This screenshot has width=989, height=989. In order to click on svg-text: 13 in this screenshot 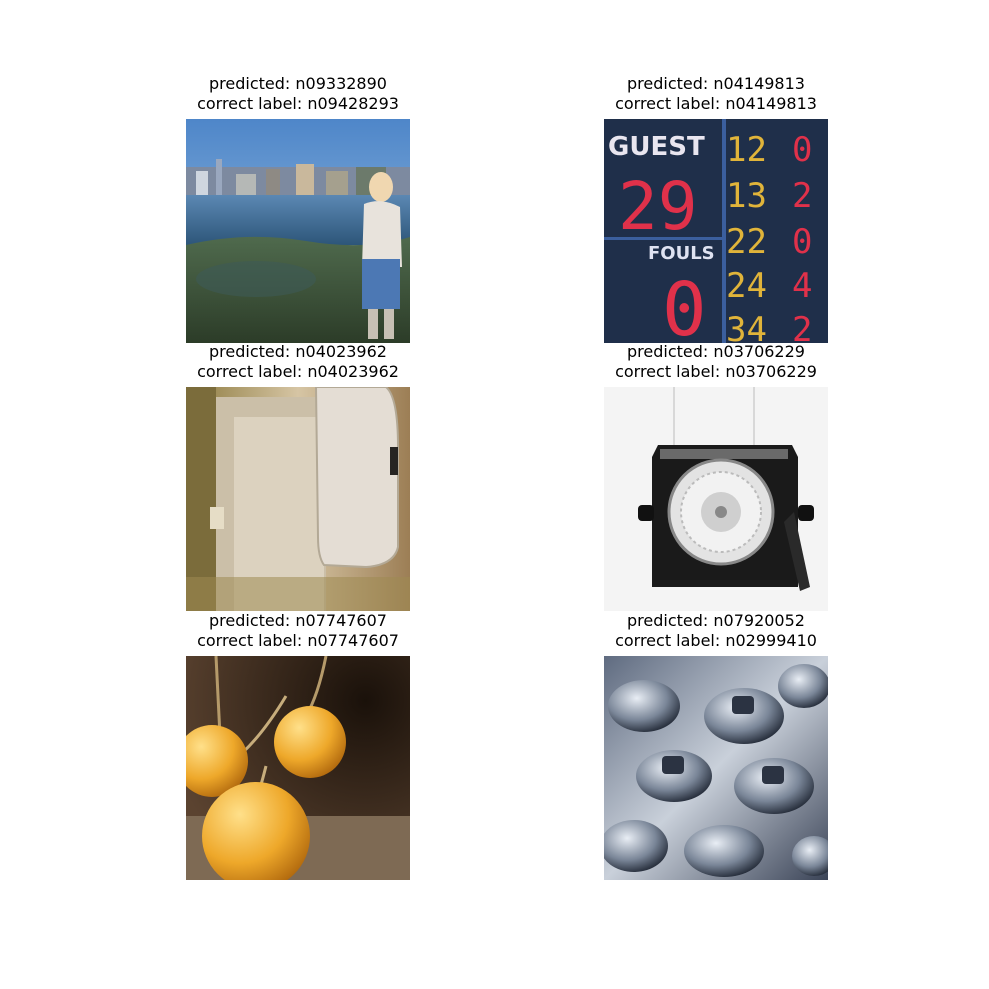, I will do `click(746, 196)`.